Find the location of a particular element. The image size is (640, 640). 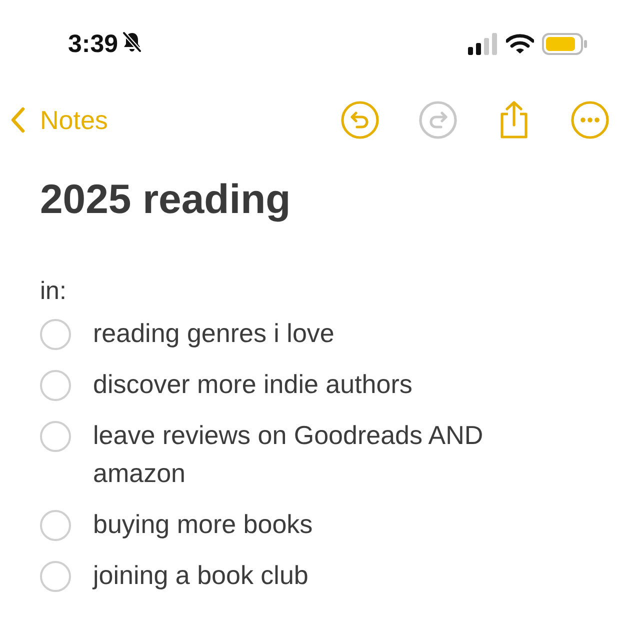

checklist-item: discover more indie authors is located at coordinates (253, 384).